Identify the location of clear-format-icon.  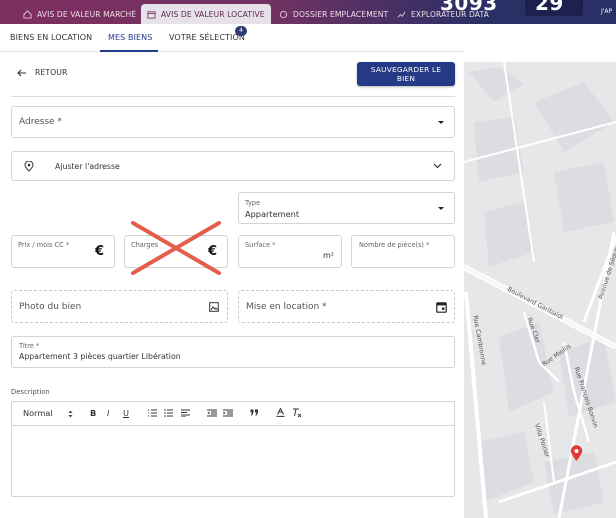
(297, 413).